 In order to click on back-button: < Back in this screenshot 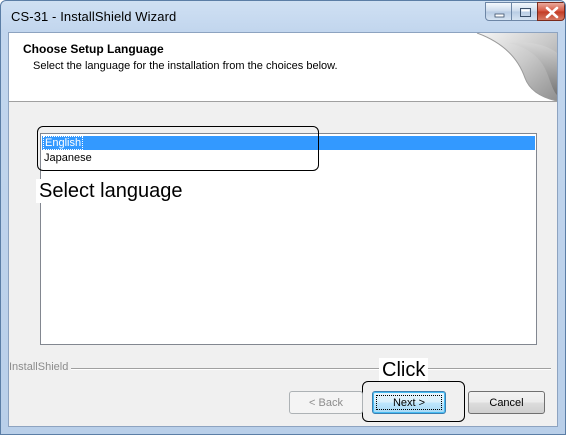, I will do `click(326, 402)`.